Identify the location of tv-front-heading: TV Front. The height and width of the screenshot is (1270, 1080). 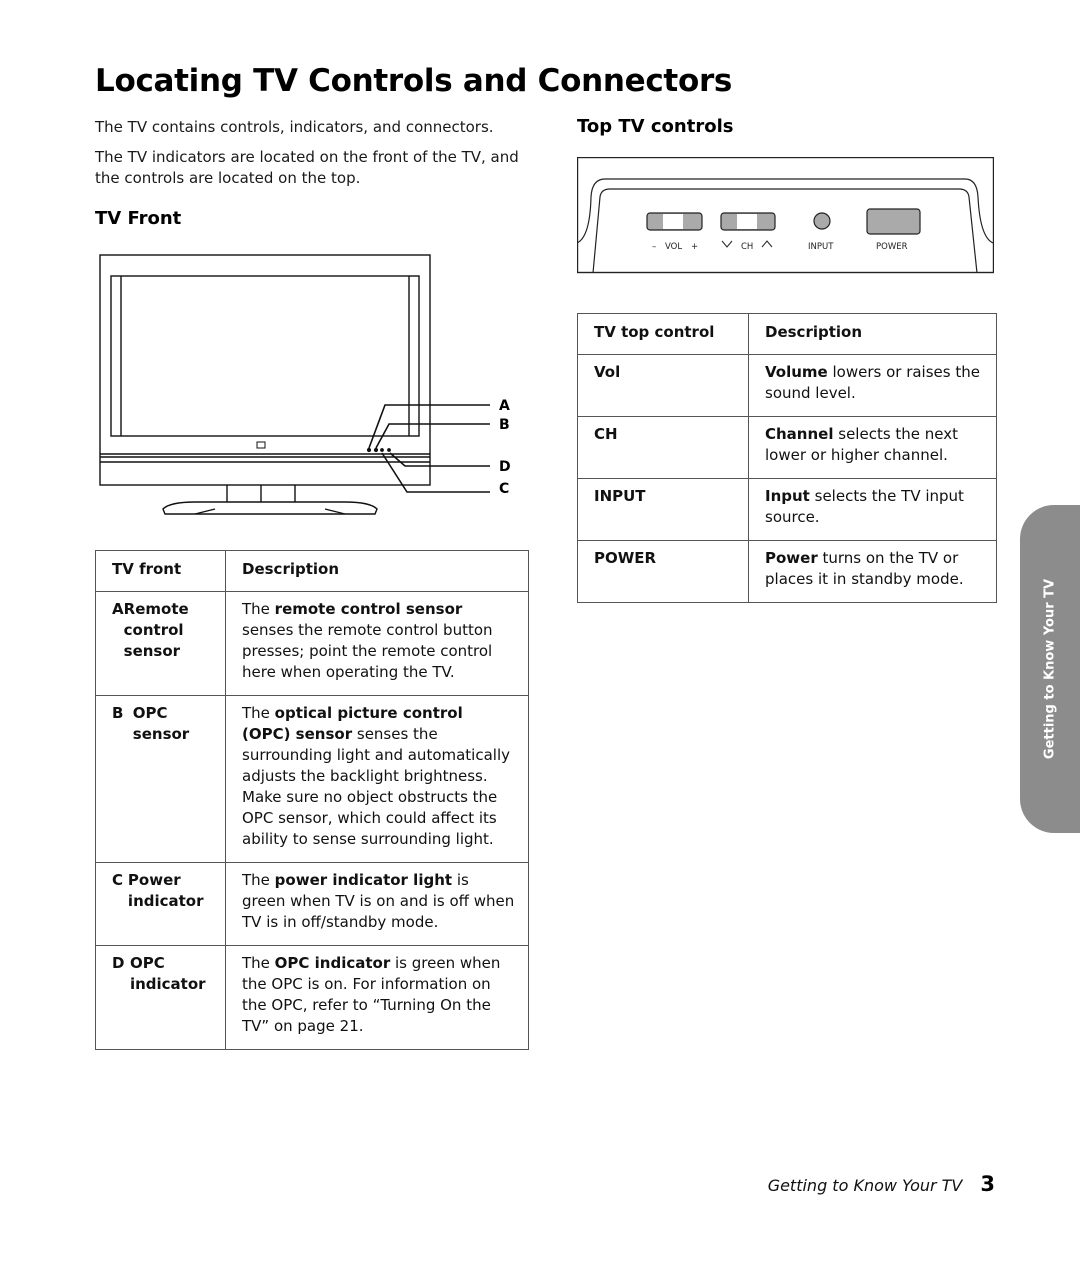
(138, 218).